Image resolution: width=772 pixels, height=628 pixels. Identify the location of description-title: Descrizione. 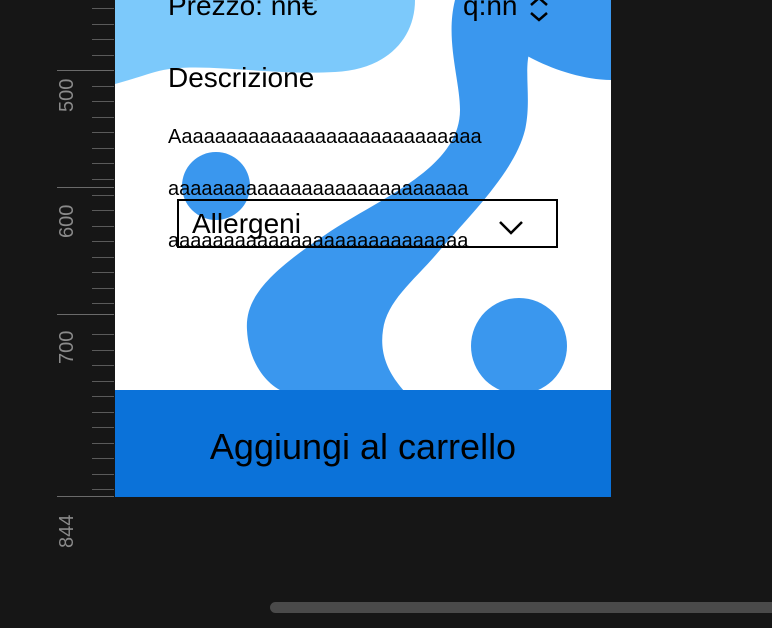
(241, 77).